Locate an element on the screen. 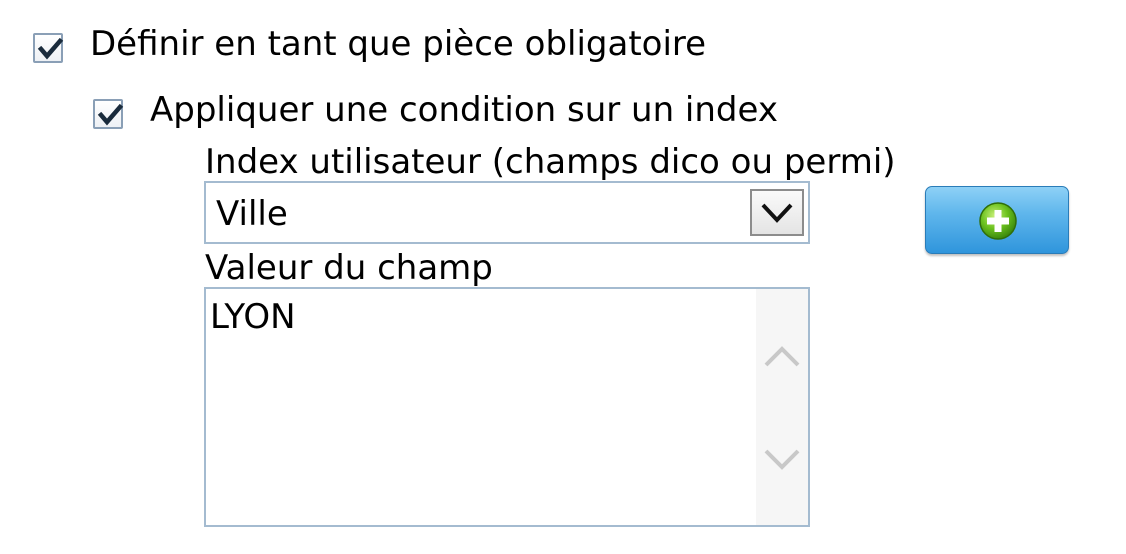 This screenshot has height=554, width=1126. condition-checkbox is located at coordinates (108, 114).